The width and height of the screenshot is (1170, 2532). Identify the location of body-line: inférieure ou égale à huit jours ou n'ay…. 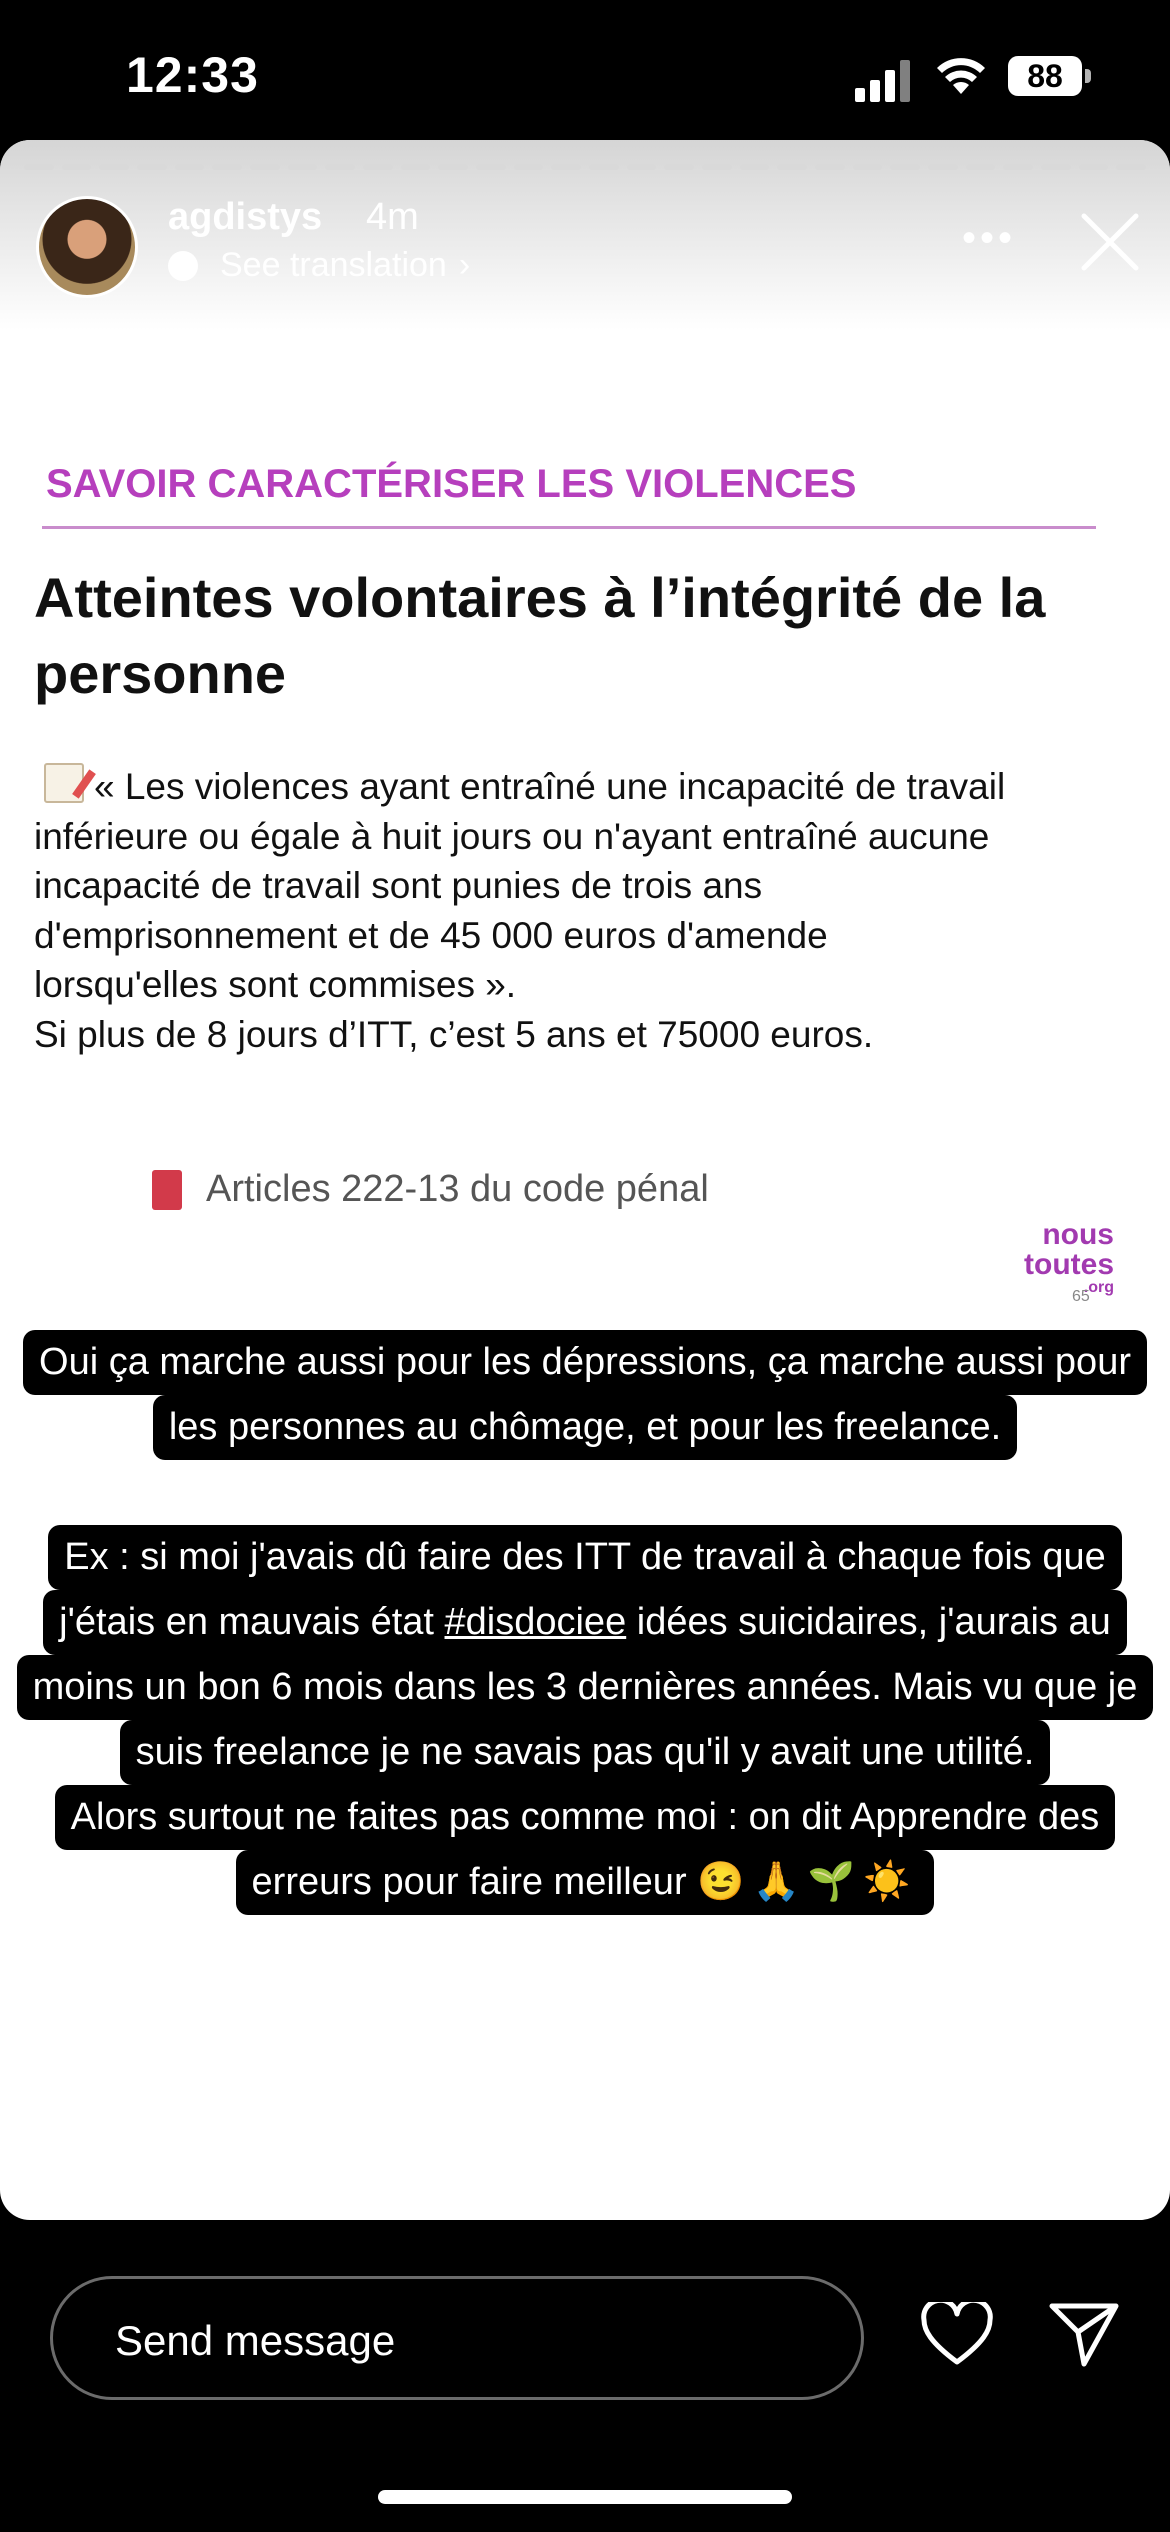
(512, 836).